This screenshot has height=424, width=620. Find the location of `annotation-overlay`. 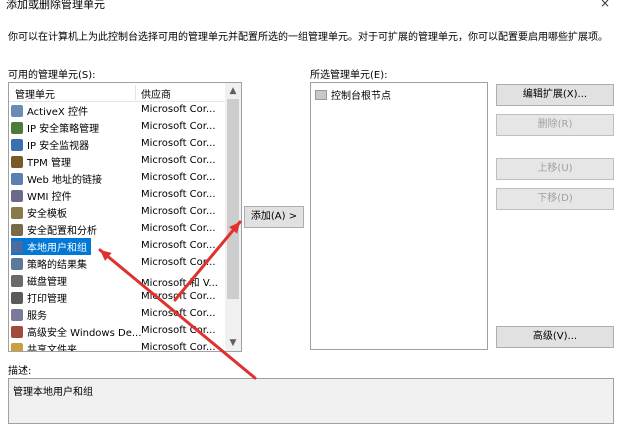

annotation-overlay is located at coordinates (177, 300).